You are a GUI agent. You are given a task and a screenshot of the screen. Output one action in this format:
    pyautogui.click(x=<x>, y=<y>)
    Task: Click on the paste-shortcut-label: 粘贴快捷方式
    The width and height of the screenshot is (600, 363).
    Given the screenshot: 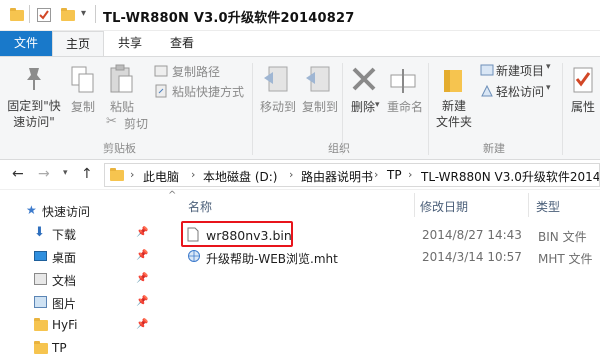 What is the action you would take?
    pyautogui.click(x=208, y=92)
    